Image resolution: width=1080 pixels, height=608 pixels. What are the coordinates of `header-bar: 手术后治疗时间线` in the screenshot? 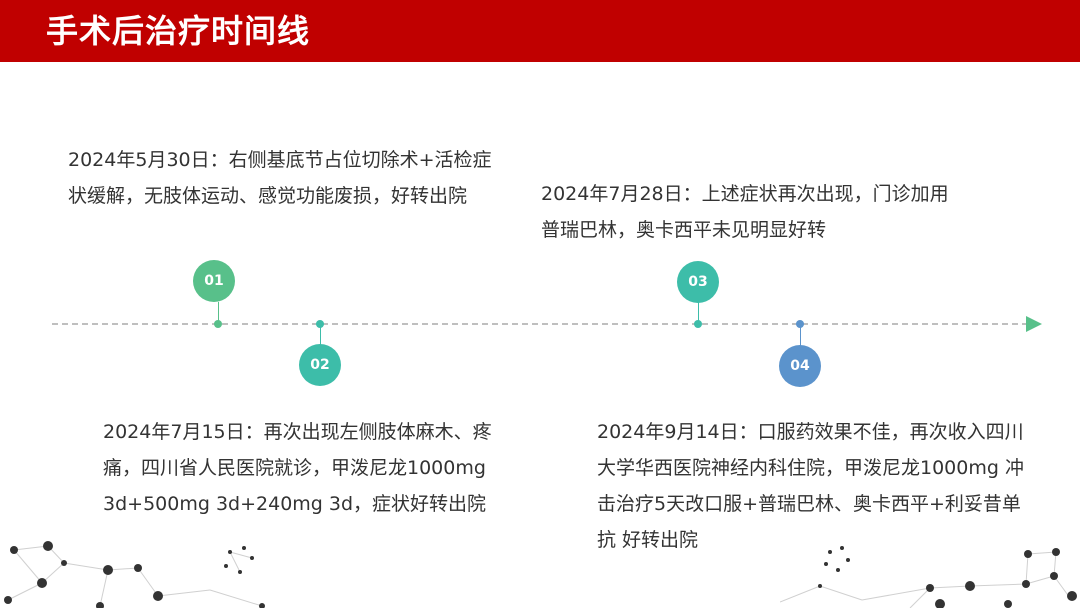 It's located at (540, 31).